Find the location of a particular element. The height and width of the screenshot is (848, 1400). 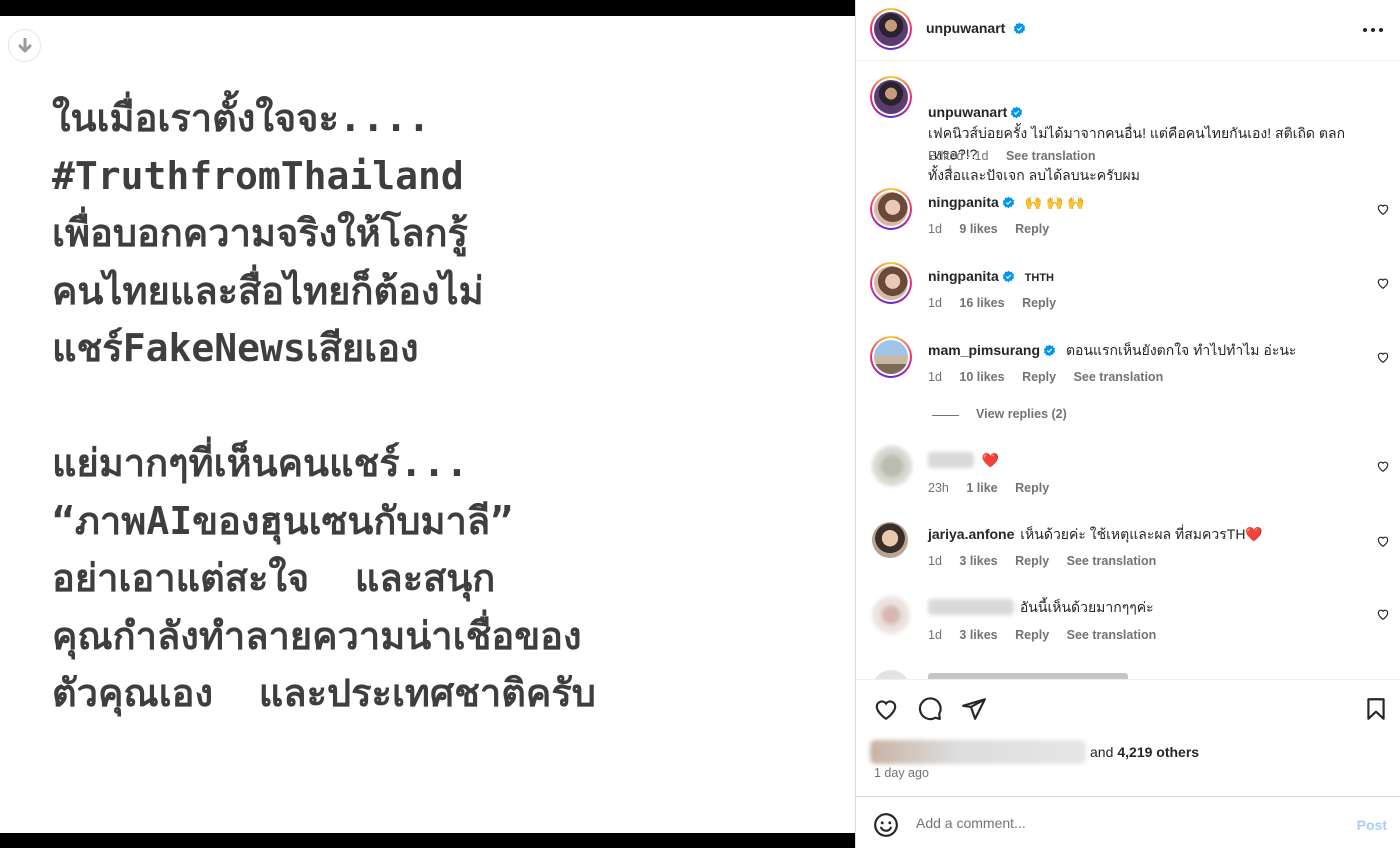

comment-text: อันนี้เห็นด้วยมากๆๆค่ะ is located at coordinates (1086, 607).